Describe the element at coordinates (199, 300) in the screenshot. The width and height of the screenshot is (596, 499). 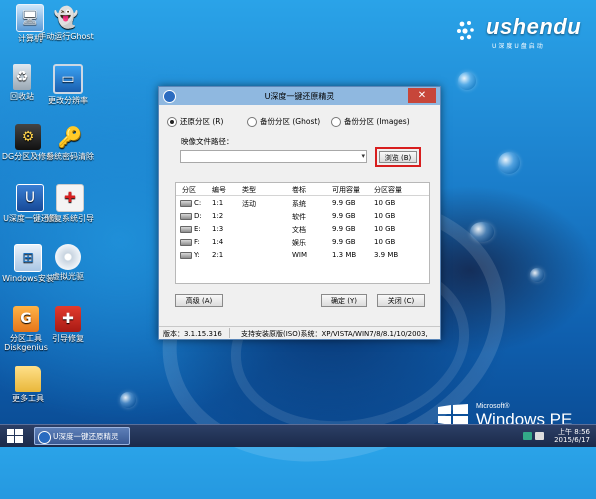
I see `advanced-button: 高级 (A)` at that location.